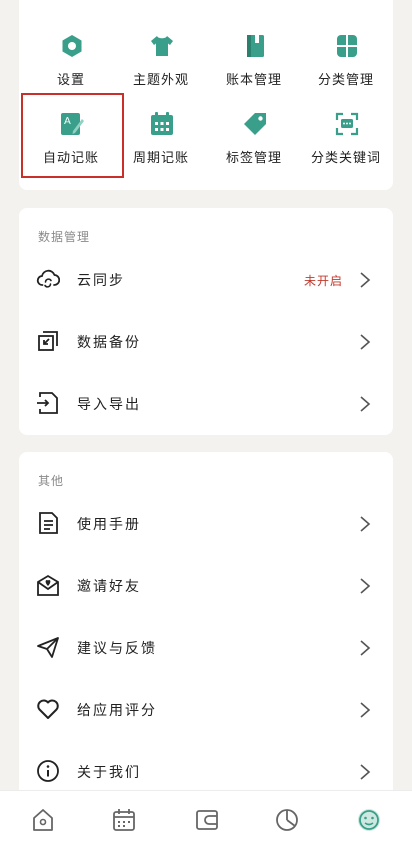  Describe the element at coordinates (206, 648) in the screenshot. I see `row-feedback: 建议与反馈` at that location.